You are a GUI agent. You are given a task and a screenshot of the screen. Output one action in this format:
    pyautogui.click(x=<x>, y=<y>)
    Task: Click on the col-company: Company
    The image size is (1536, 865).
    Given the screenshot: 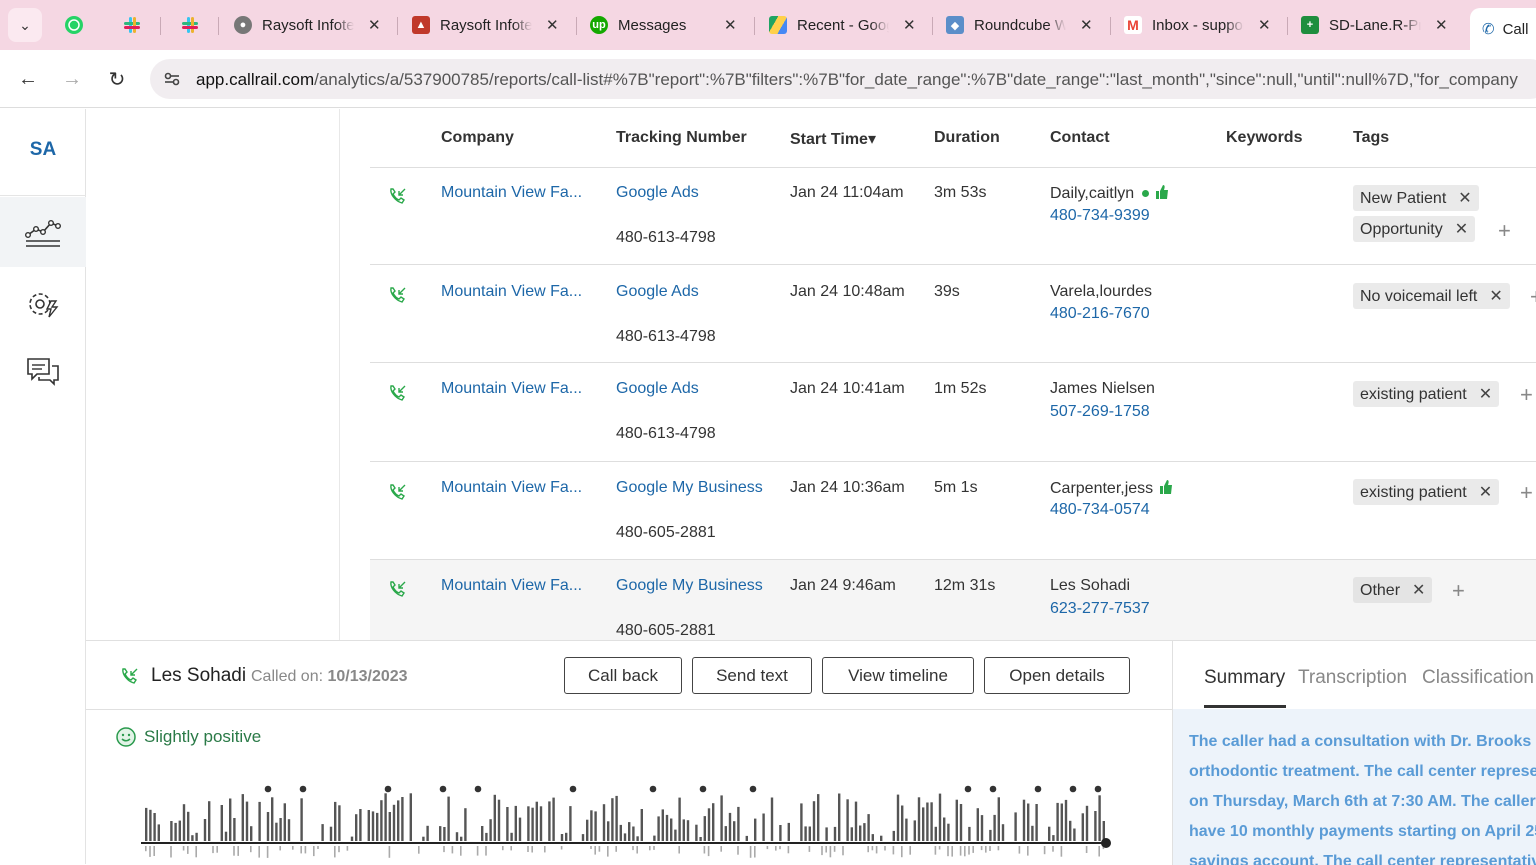 What is the action you would take?
    pyautogui.click(x=477, y=138)
    